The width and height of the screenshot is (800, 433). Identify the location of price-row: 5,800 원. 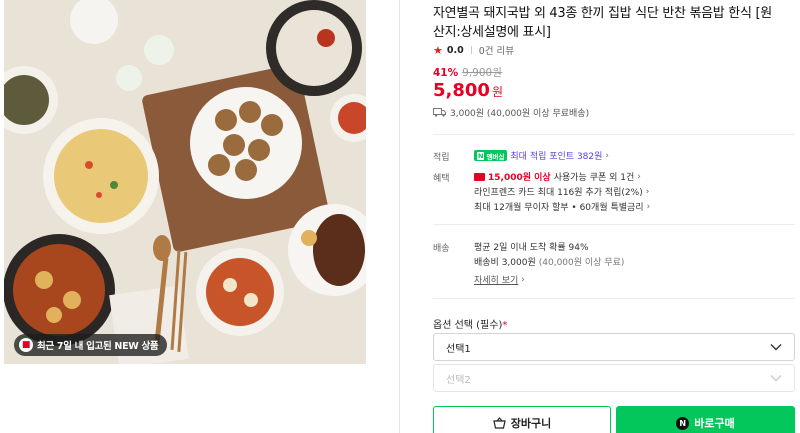
(468, 90).